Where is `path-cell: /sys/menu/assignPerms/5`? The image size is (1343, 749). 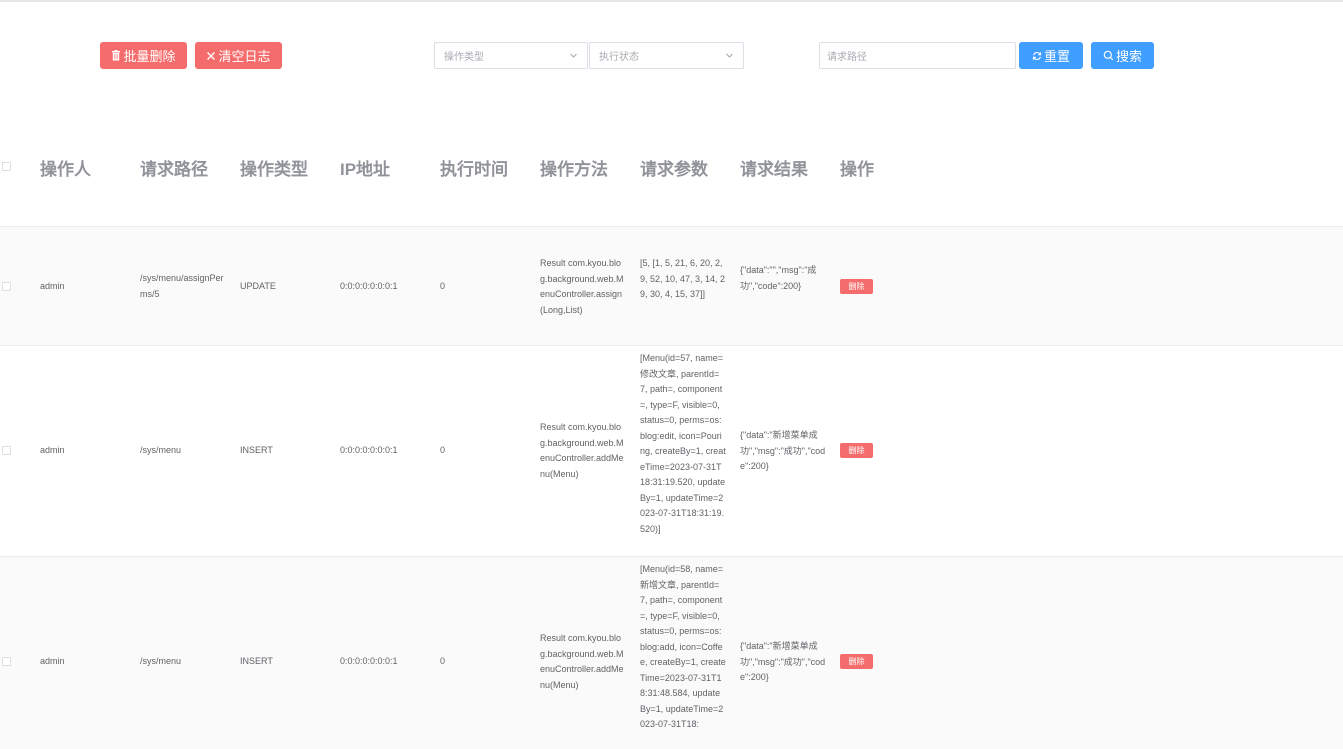
path-cell: /sys/menu/assignPerms/5 is located at coordinates (182, 286).